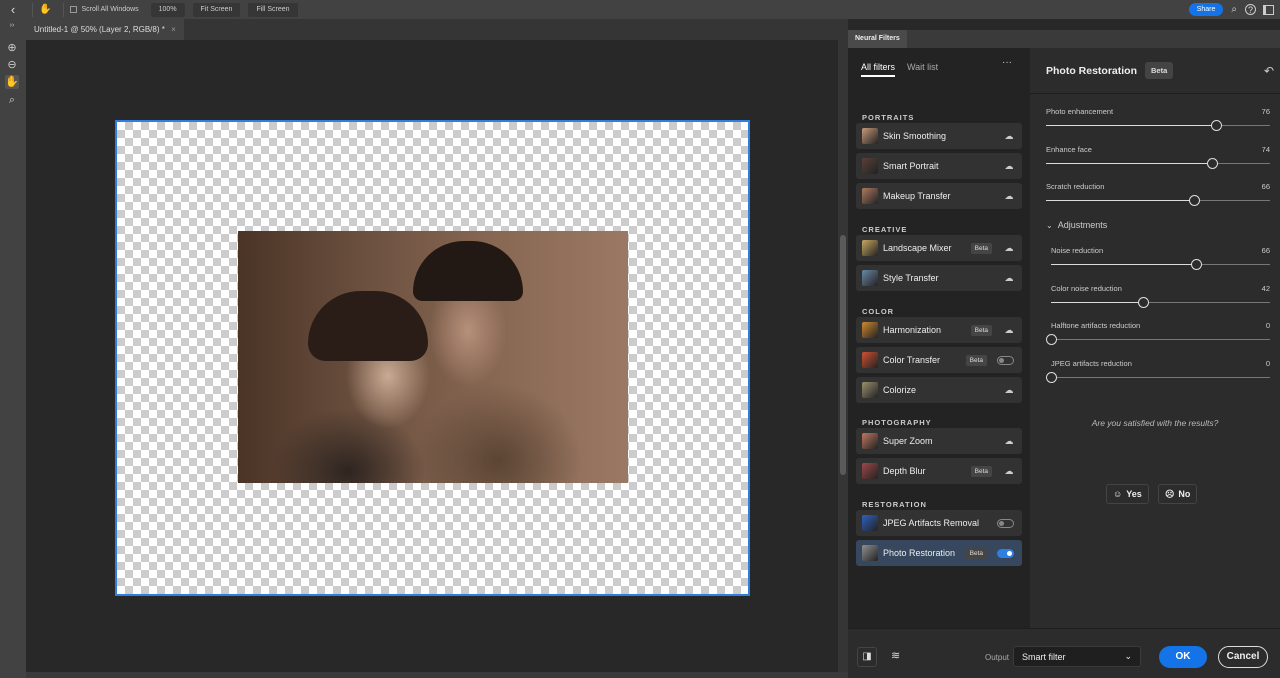  I want to click on layers-icon: ≋, so click(895, 655).